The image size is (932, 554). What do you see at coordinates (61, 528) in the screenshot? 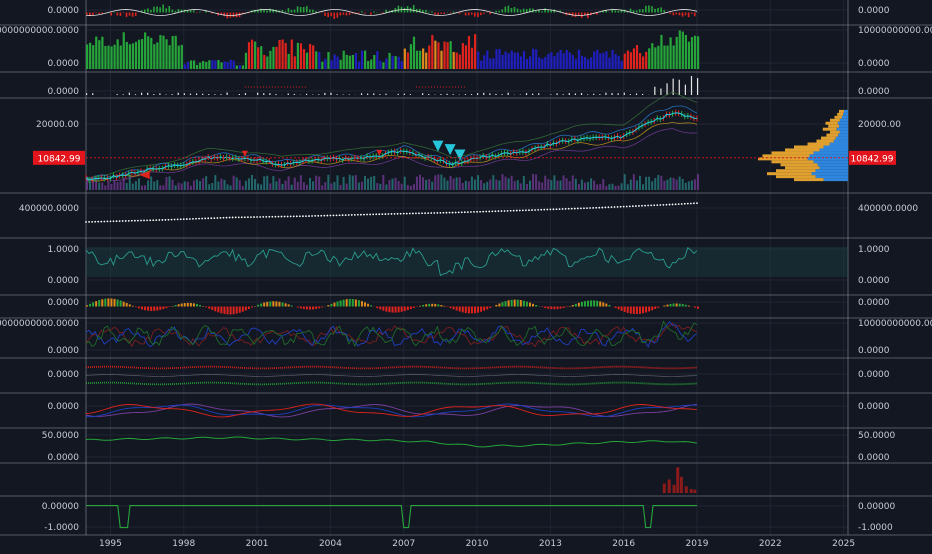
I see `y-tick-label-left: -1.0000` at bounding box center [61, 528].